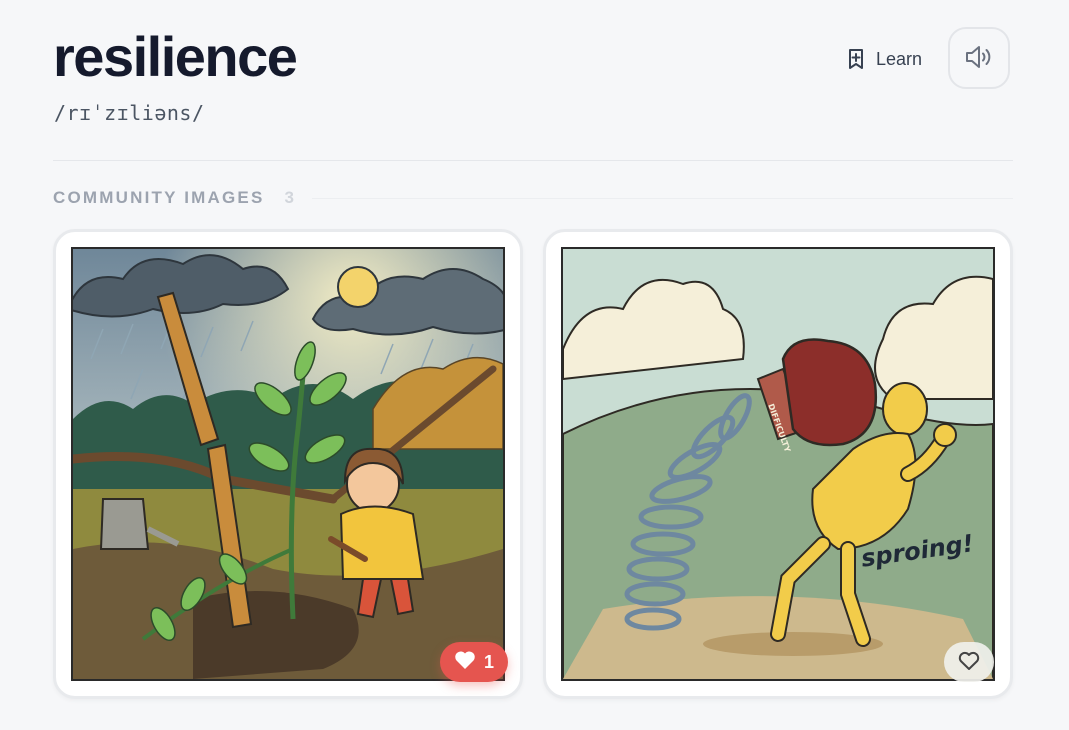 This screenshot has height=730, width=1069. I want to click on image-count: 3, so click(289, 197).